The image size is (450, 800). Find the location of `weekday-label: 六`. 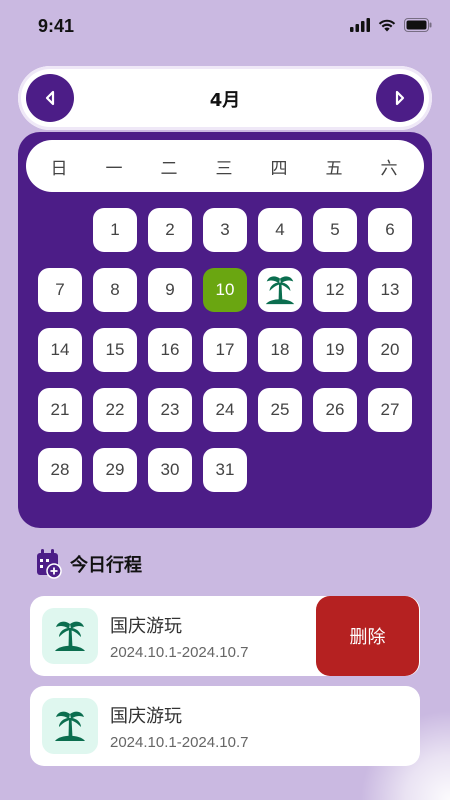

weekday-label: 六 is located at coordinates (389, 169).